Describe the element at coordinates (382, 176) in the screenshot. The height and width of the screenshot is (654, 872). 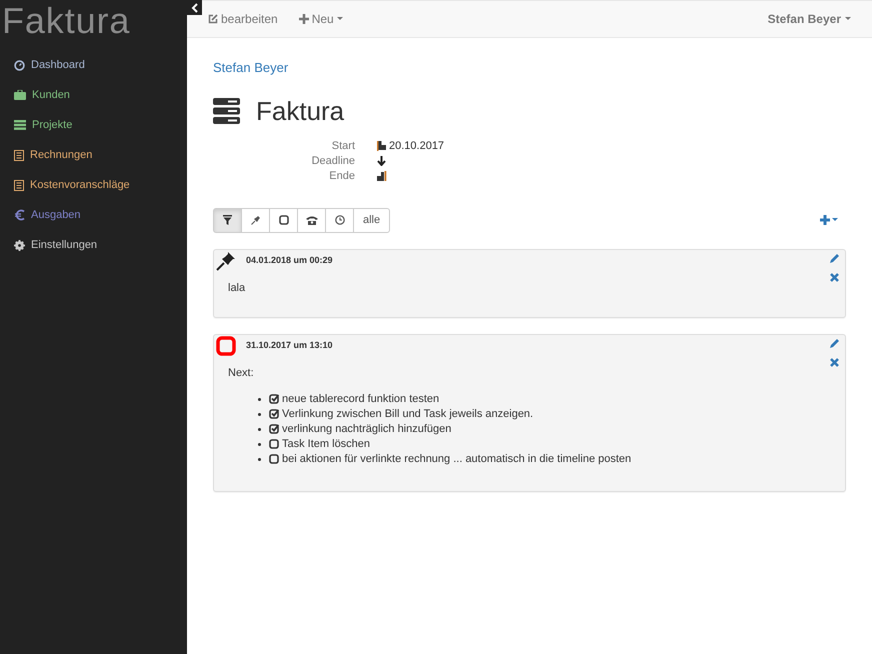
I see `end-icon` at that location.